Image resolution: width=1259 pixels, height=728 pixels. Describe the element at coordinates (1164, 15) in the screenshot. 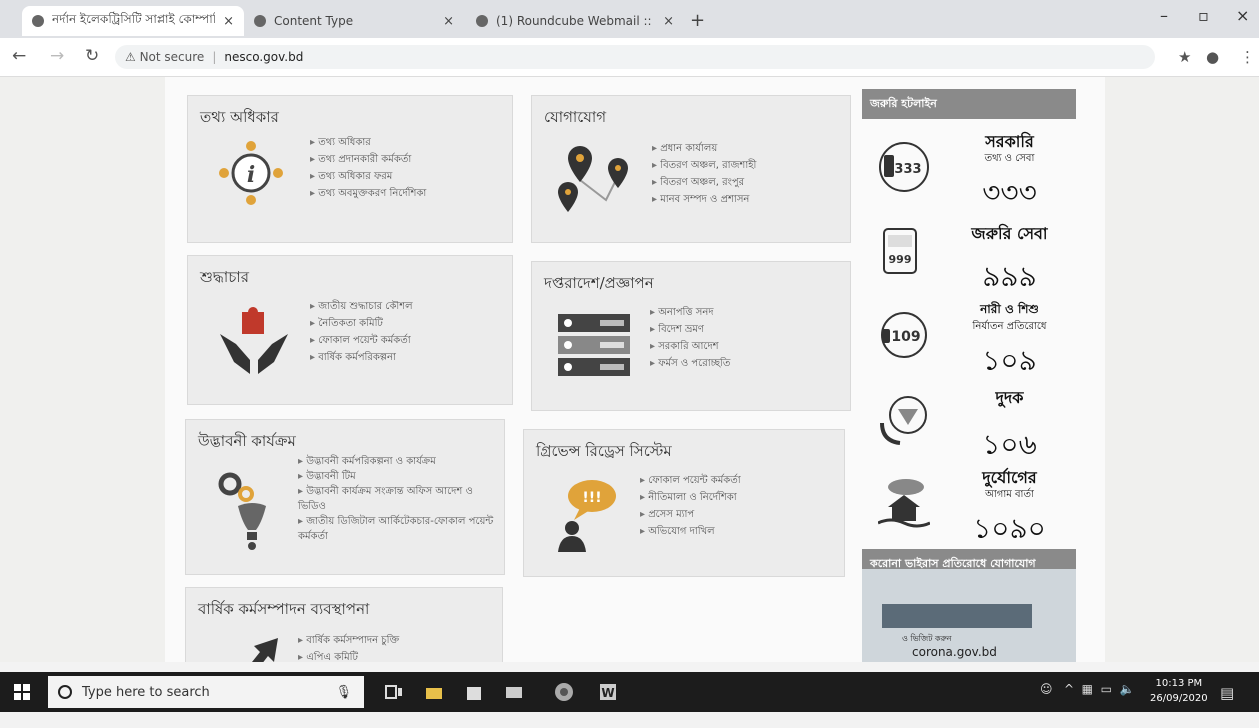

I see `minimize-button: –` at that location.